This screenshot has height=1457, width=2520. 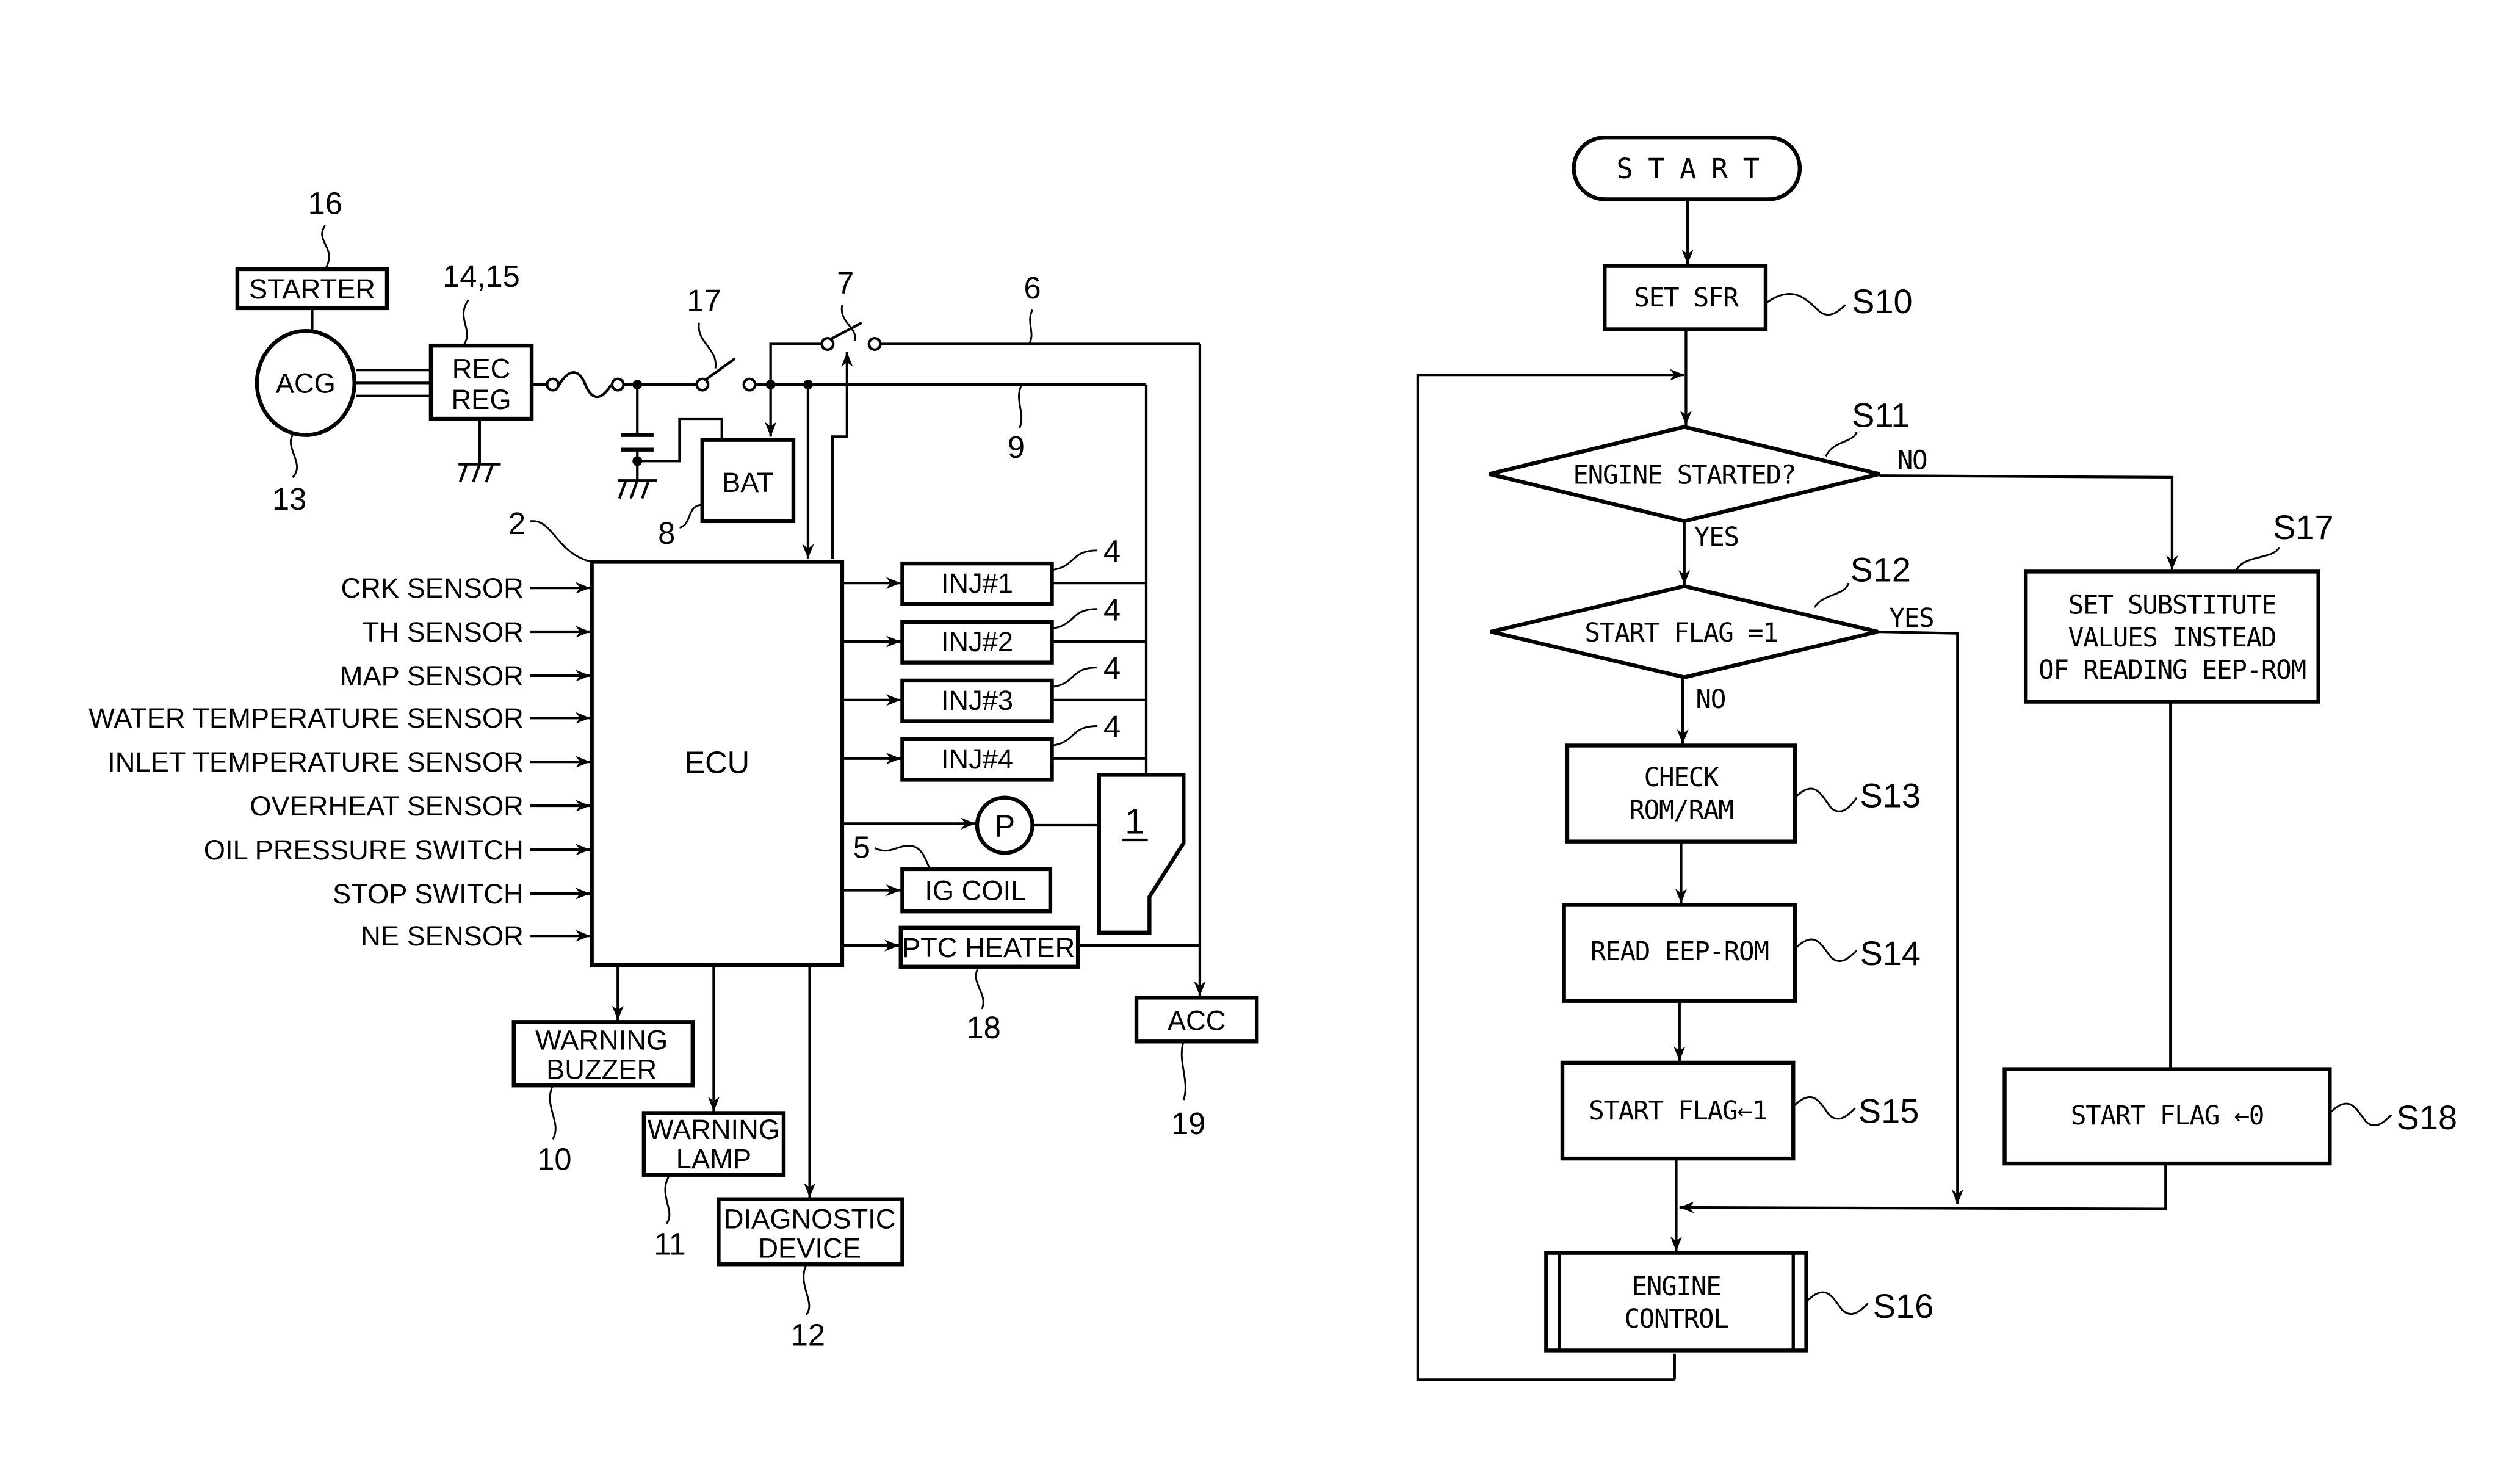 I want to click on ref-s14: S14, so click(x=1890, y=953).